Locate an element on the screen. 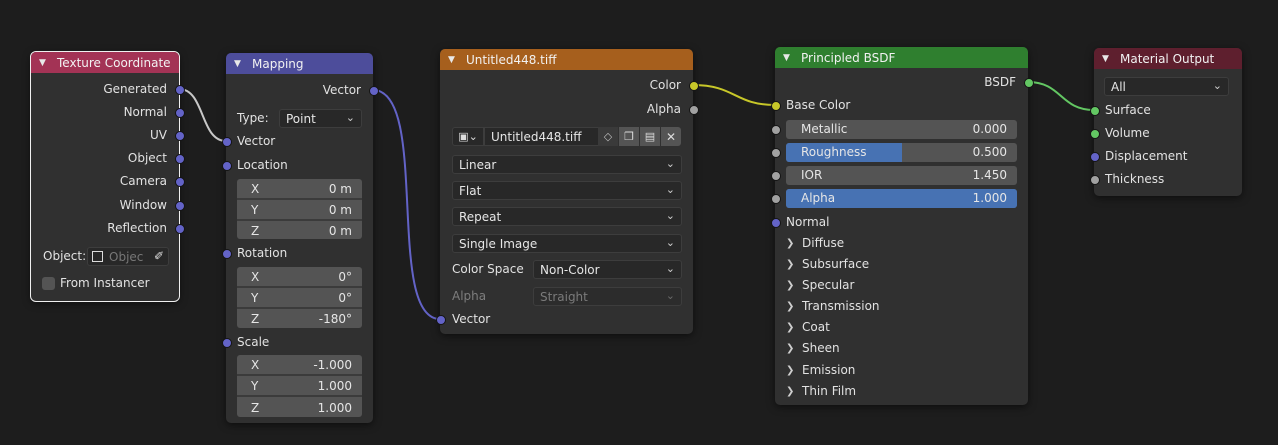 This screenshot has width=1278, height=445. link-color-to-basecolor is located at coordinates (734, 95).